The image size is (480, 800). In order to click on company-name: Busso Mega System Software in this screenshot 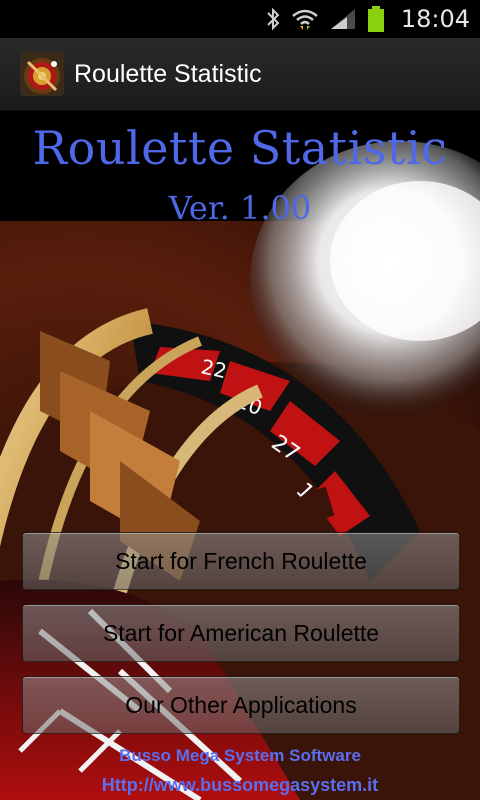, I will do `click(240, 755)`.